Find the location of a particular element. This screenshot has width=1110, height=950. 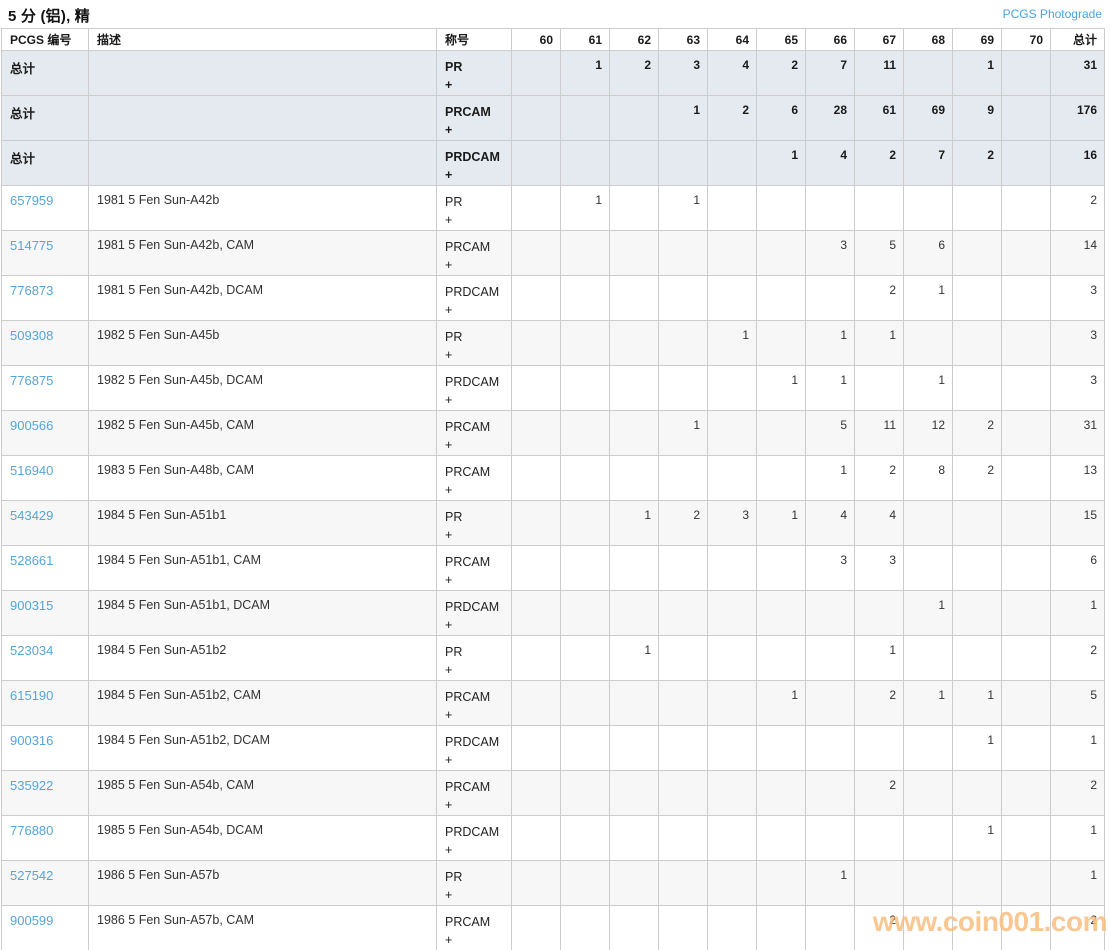

designation-label: PRDCAM is located at coordinates (472, 157).